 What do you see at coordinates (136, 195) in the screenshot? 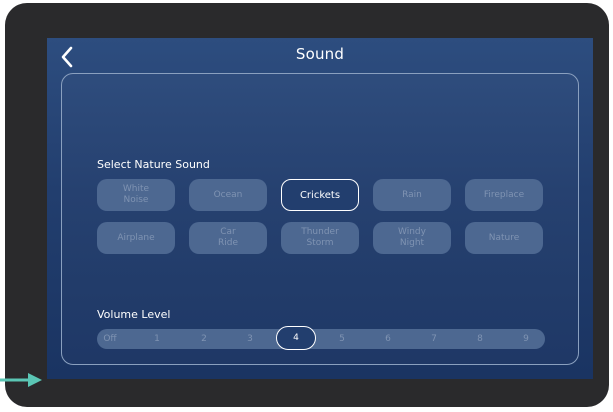
I see `sound-option-white-noise: White Noise` at bounding box center [136, 195].